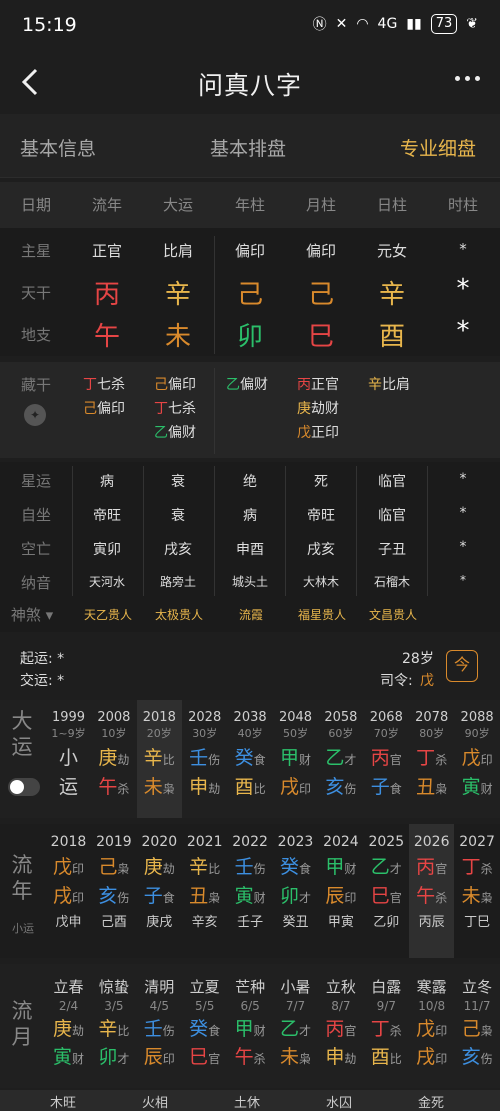 This screenshot has height=1111, width=500. What do you see at coordinates (341, 842) in the screenshot?
I see `liunian-year: 2024` at bounding box center [341, 842].